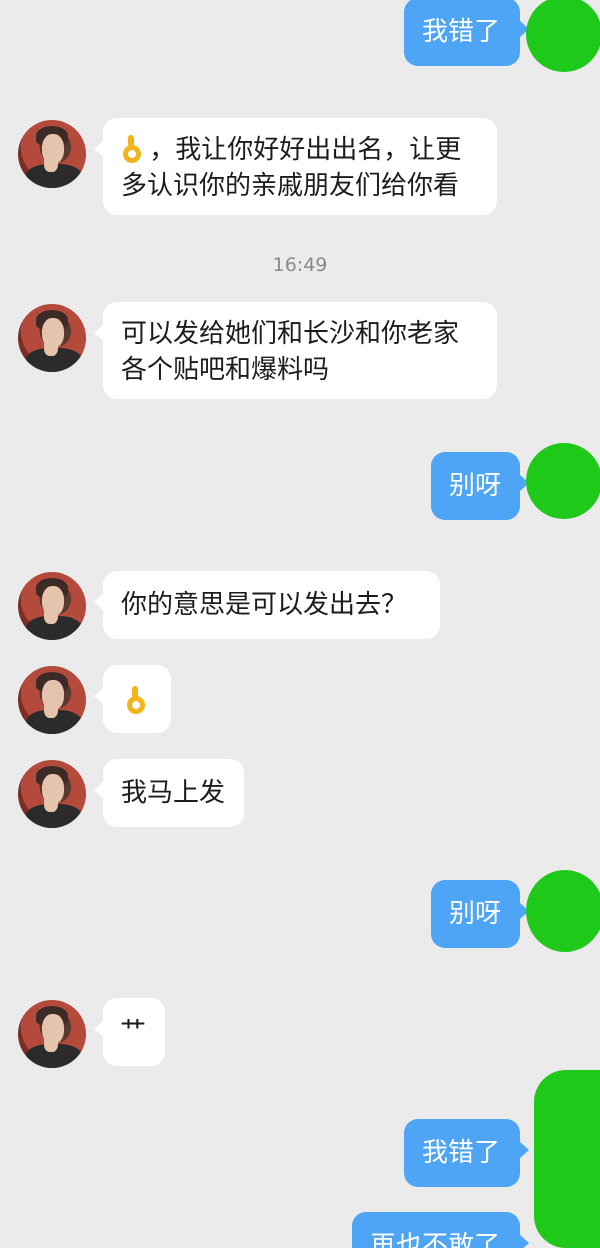  I want to click on incoming-bubble, so click(132, 699).